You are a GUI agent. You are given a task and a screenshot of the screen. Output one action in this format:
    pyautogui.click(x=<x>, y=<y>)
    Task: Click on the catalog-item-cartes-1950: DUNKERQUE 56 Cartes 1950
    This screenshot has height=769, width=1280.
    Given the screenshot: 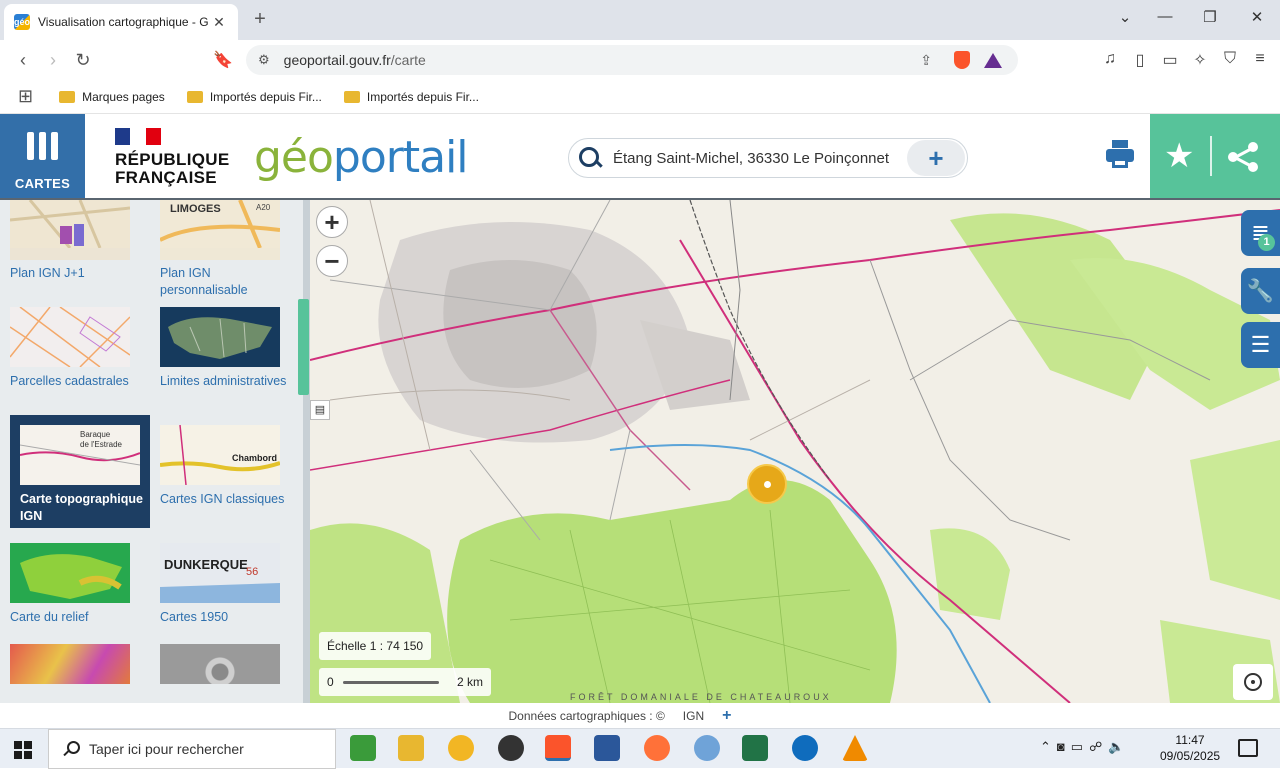 What is the action you would take?
    pyautogui.click(x=220, y=584)
    